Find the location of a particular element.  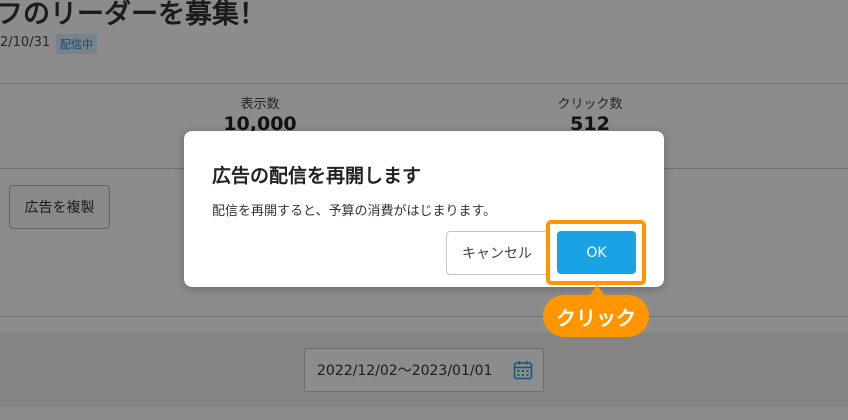

cancel-button: キャンセル is located at coordinates (497, 253).